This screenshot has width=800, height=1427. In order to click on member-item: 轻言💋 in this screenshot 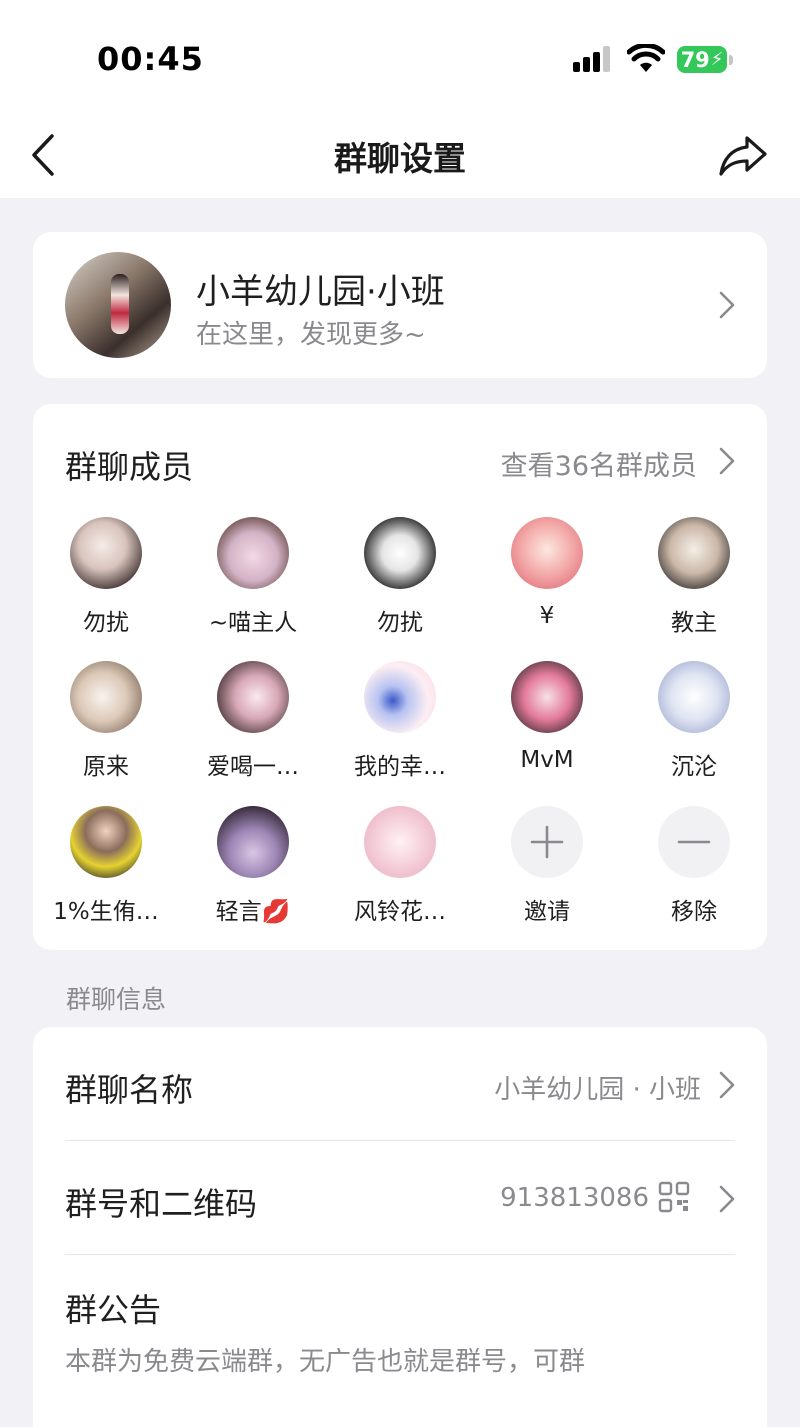, I will do `click(253, 866)`.